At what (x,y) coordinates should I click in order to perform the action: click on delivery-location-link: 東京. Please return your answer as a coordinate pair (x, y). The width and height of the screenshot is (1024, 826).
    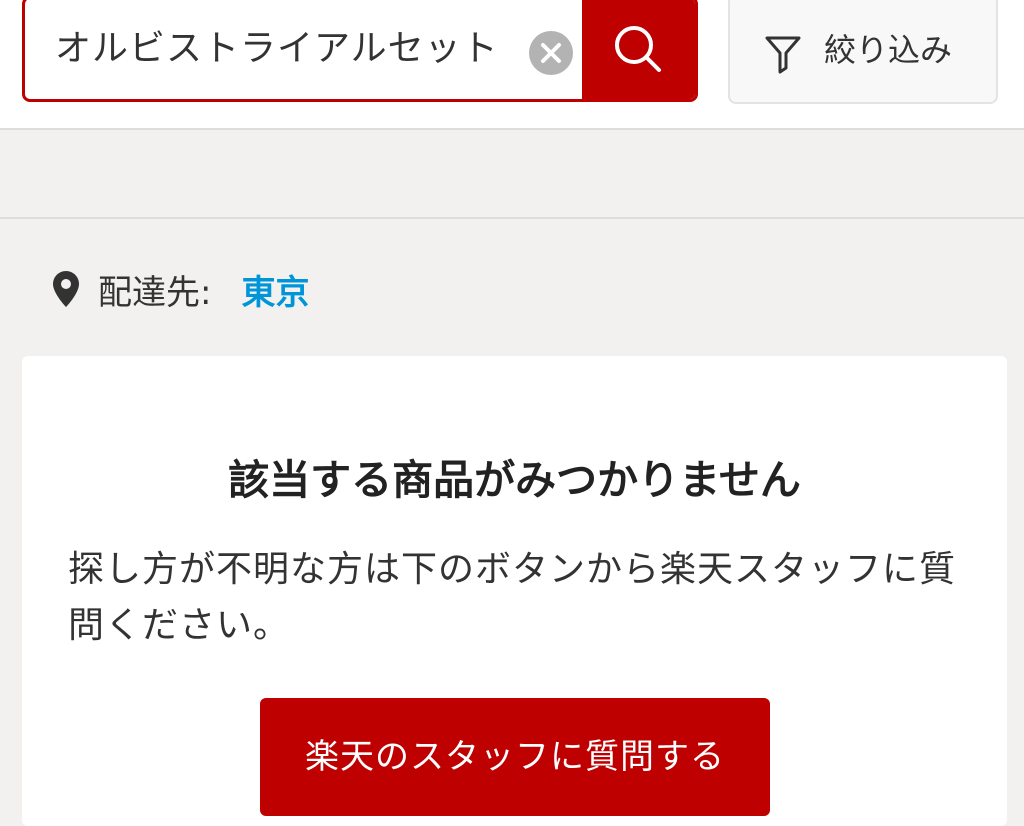
    Looking at the image, I should click on (275, 289).